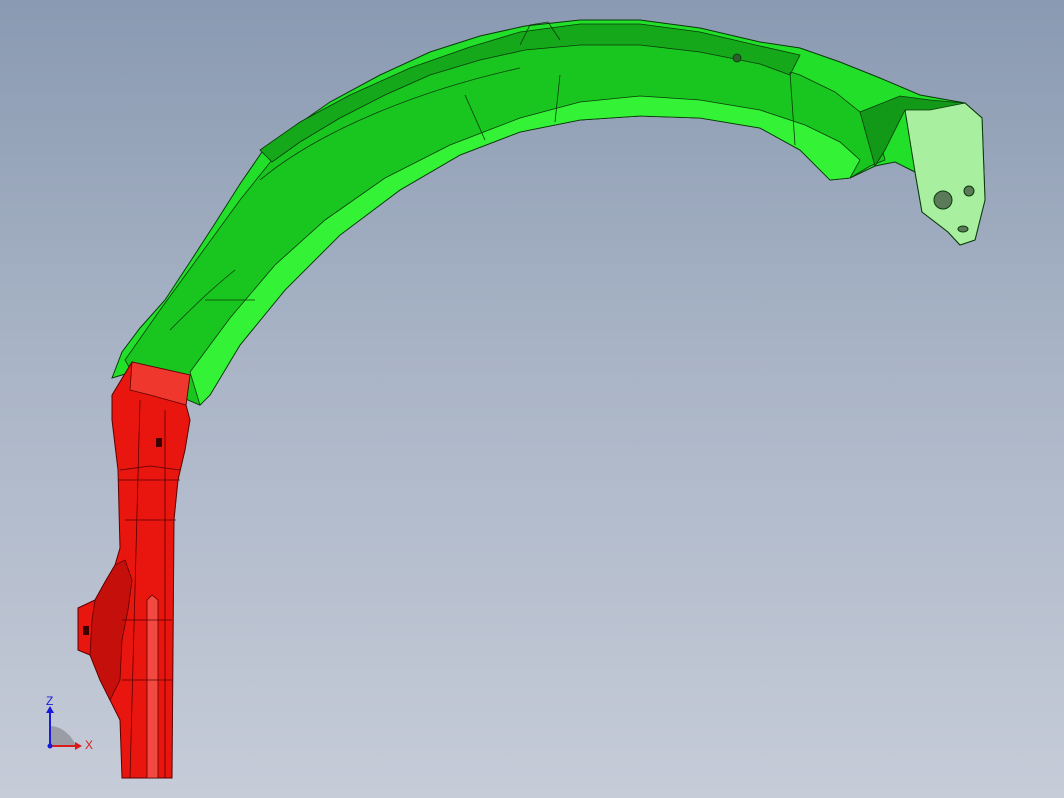 The width and height of the screenshot is (1064, 798). What do you see at coordinates (49, 702) in the screenshot?
I see `z-axis-label: Z` at bounding box center [49, 702].